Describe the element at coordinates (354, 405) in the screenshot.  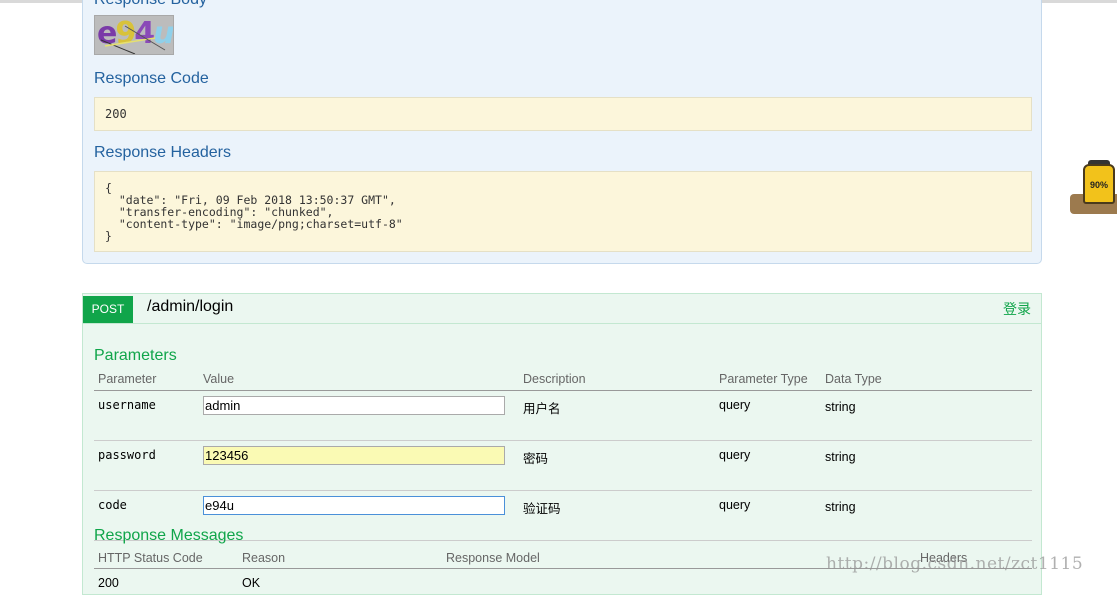
I see `username-input` at that location.